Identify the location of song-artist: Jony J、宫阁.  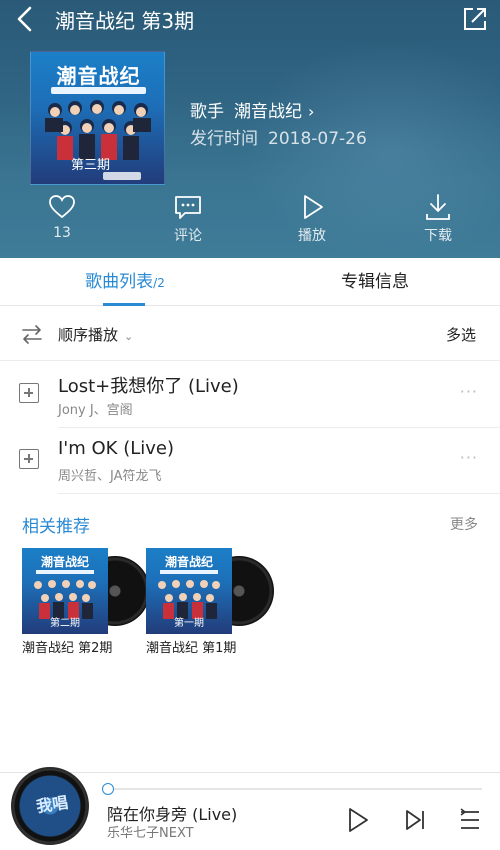
(95, 410).